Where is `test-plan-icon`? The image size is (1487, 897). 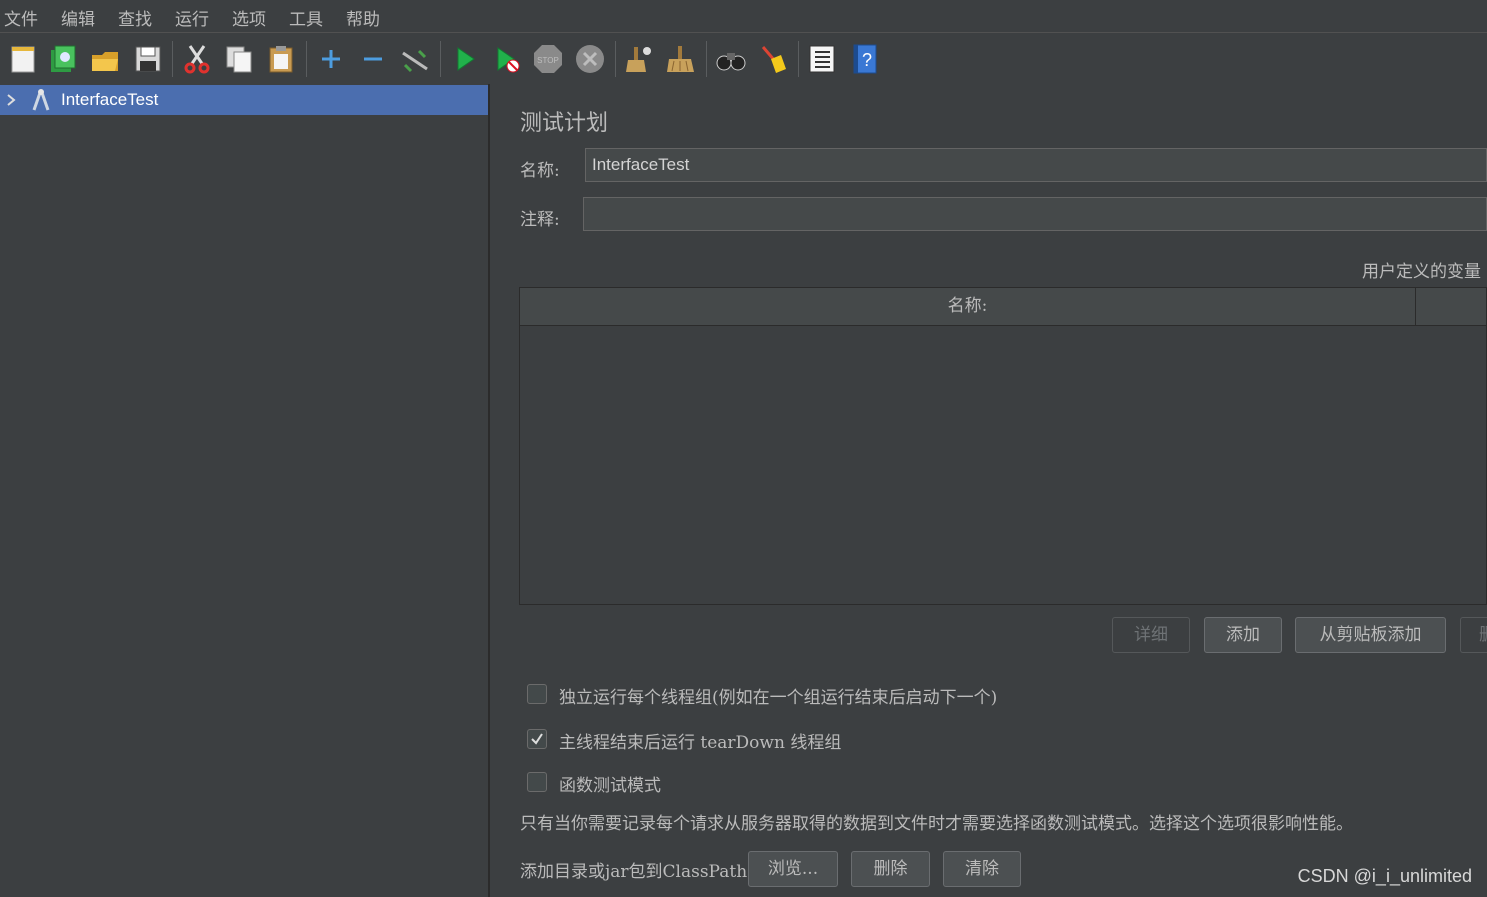 test-plan-icon is located at coordinates (41, 100).